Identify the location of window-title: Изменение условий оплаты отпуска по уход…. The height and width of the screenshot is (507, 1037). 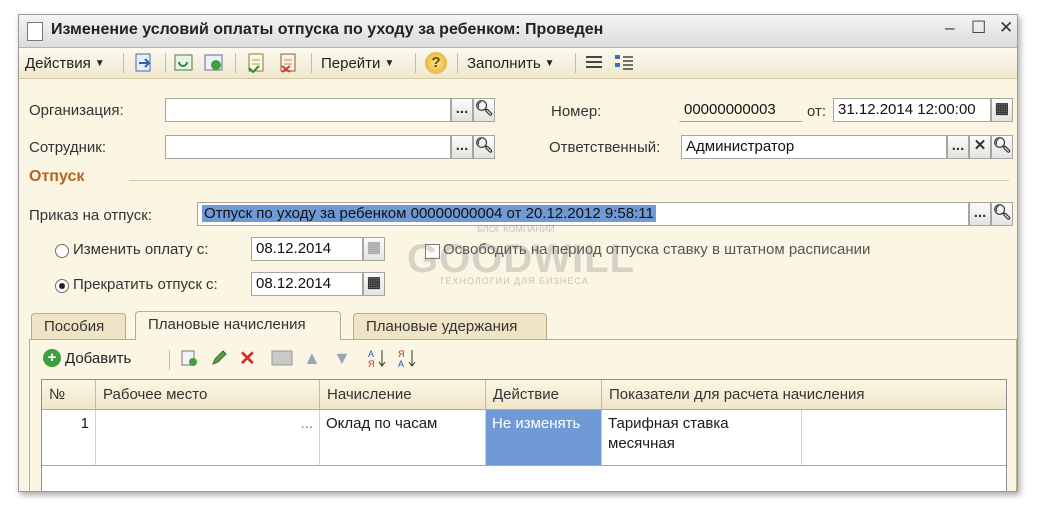
(327, 29).